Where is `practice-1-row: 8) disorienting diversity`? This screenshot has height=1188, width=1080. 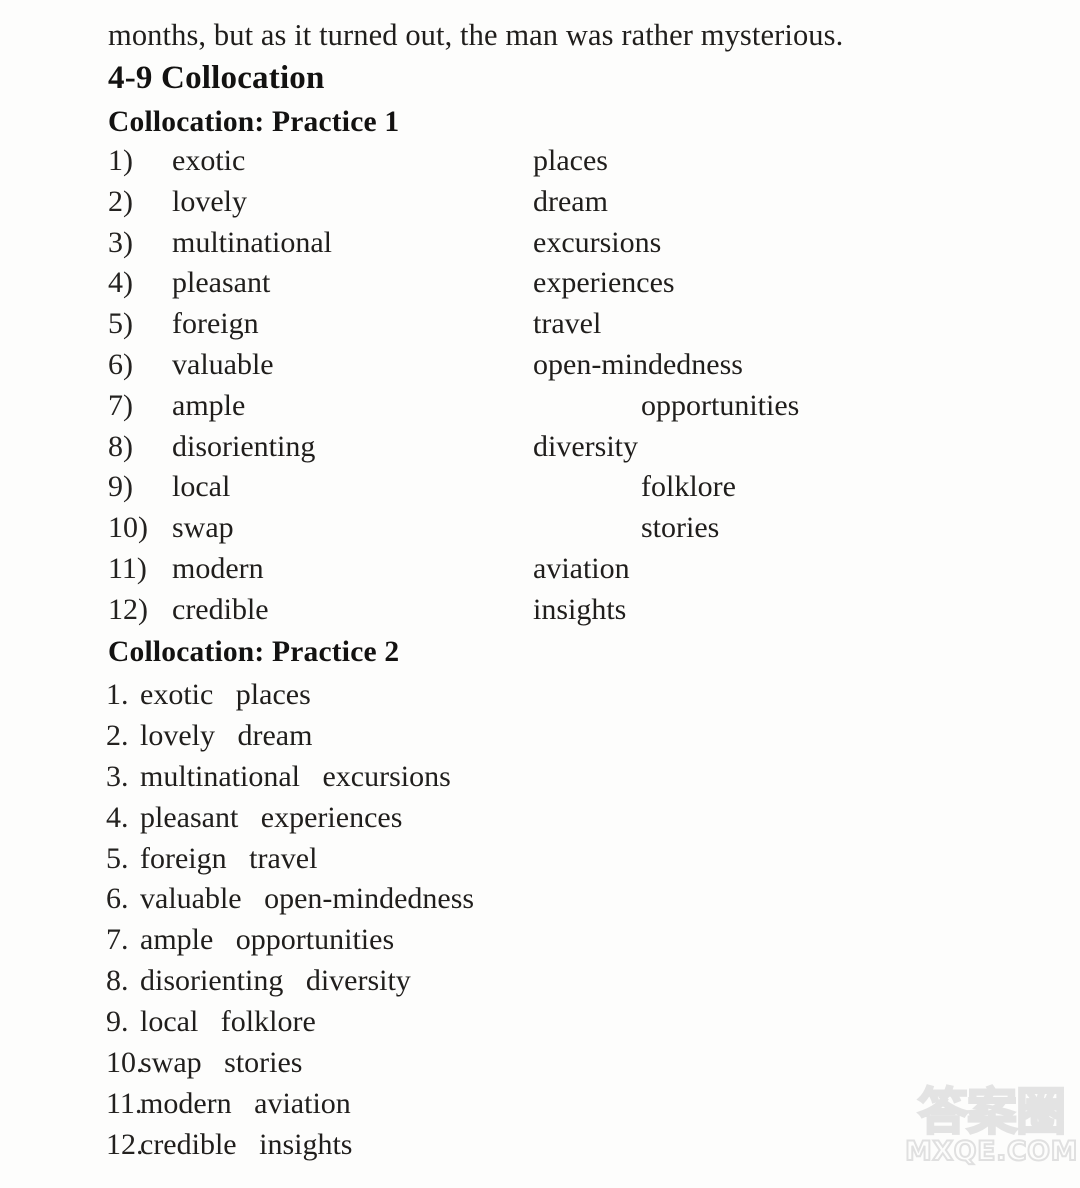
practice-1-row: 8) disorienting diversity is located at coordinates (540, 451).